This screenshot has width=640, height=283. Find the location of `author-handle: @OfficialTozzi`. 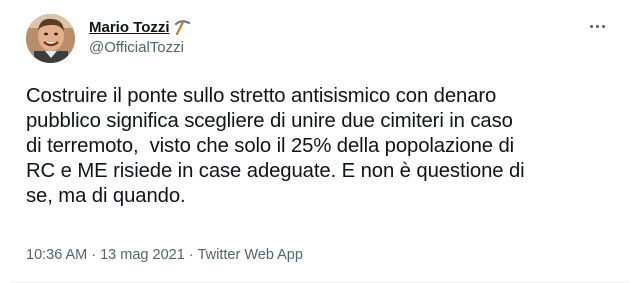

author-handle: @OfficialTozzi is located at coordinates (140, 47).